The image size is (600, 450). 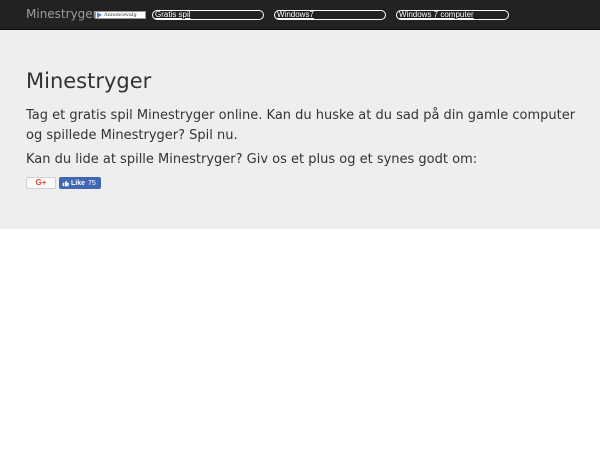 I want to click on like-label: Like, so click(x=78, y=183).